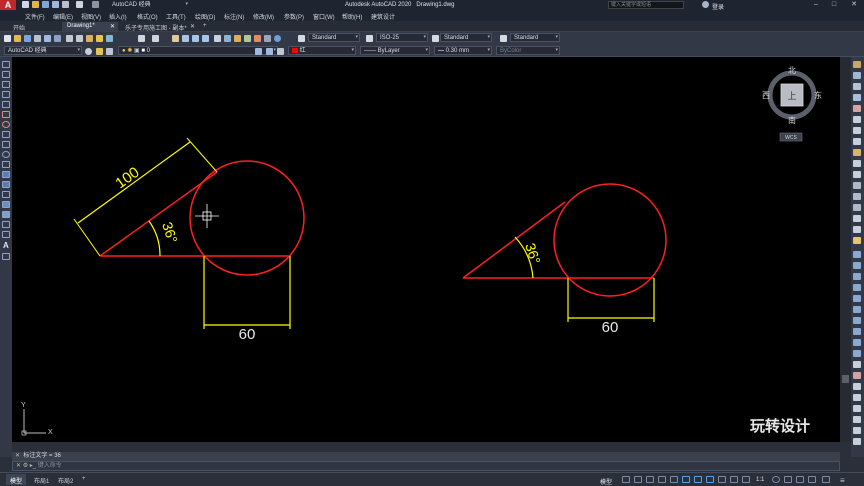 This screenshot has width=864, height=486. I want to click on wrench-icon: ⚙, so click(25, 466).